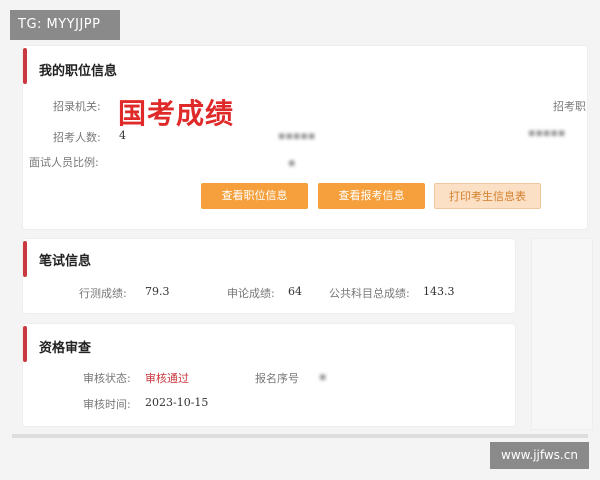 This screenshot has height=480, width=600. Describe the element at coordinates (107, 378) in the screenshot. I see `status-label: 审核状态:` at that location.